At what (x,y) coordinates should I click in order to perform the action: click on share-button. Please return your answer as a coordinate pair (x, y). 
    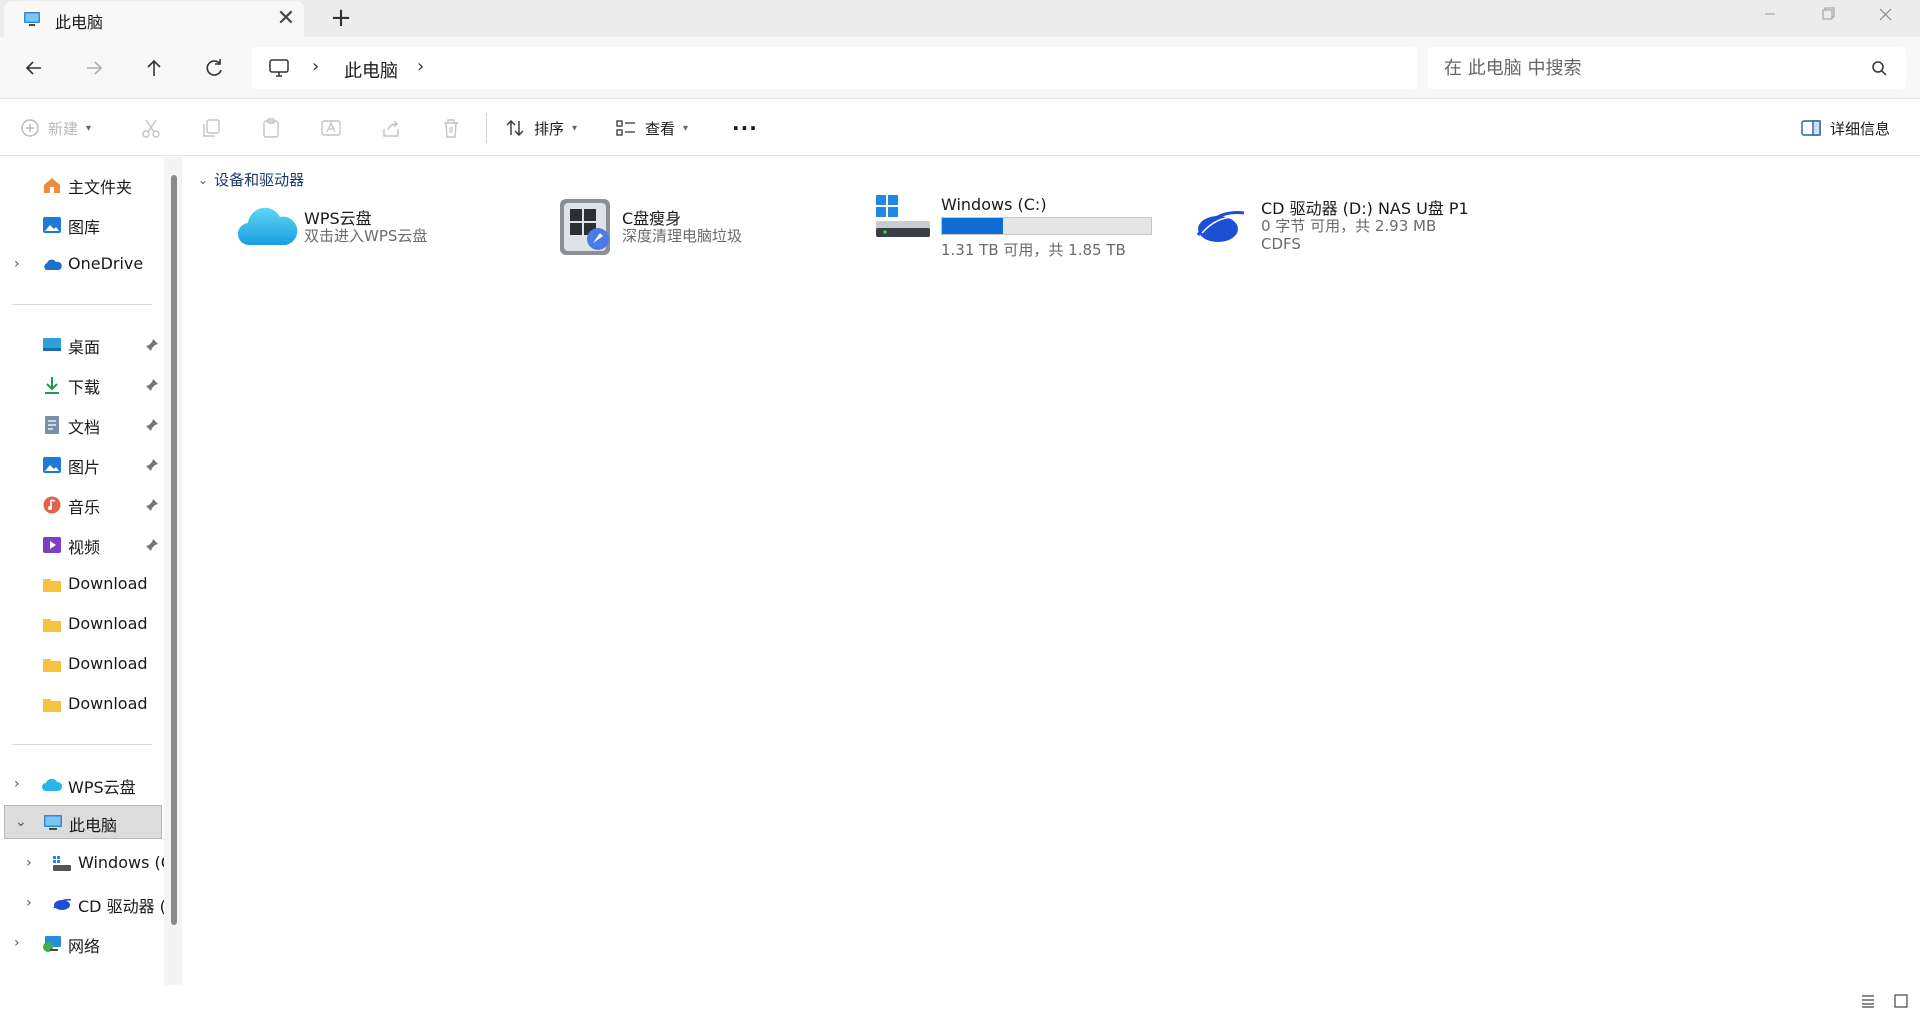
    Looking at the image, I should click on (391, 128).